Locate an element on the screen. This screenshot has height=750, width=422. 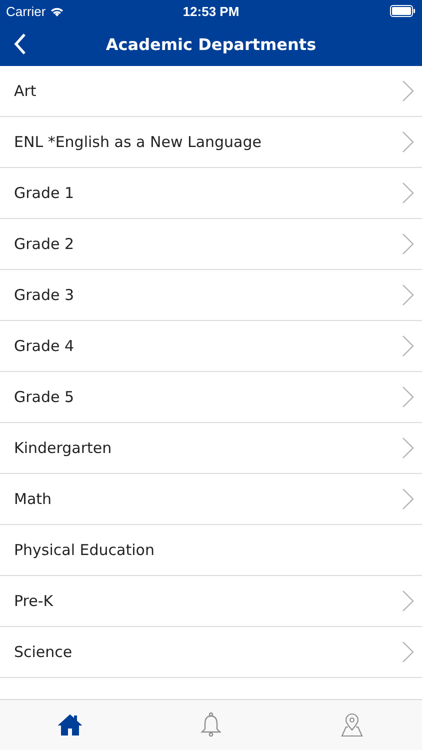
department-row: Art is located at coordinates (211, 91).